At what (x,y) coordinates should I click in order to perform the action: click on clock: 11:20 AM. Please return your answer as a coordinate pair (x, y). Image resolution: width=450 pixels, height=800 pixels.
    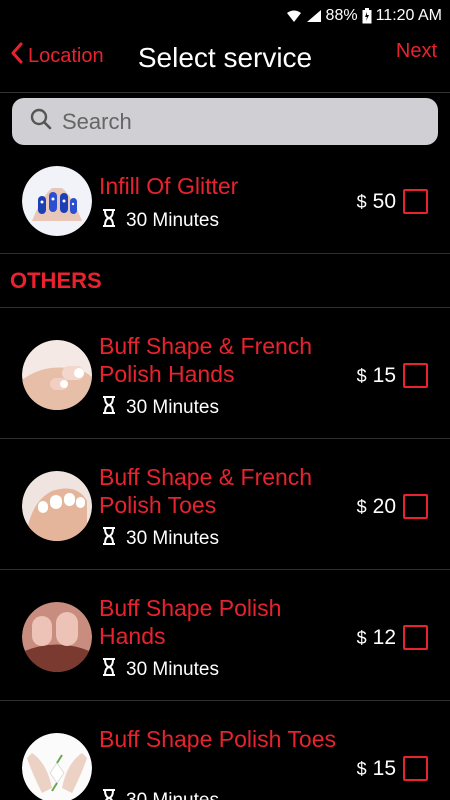
    Looking at the image, I should click on (408, 15).